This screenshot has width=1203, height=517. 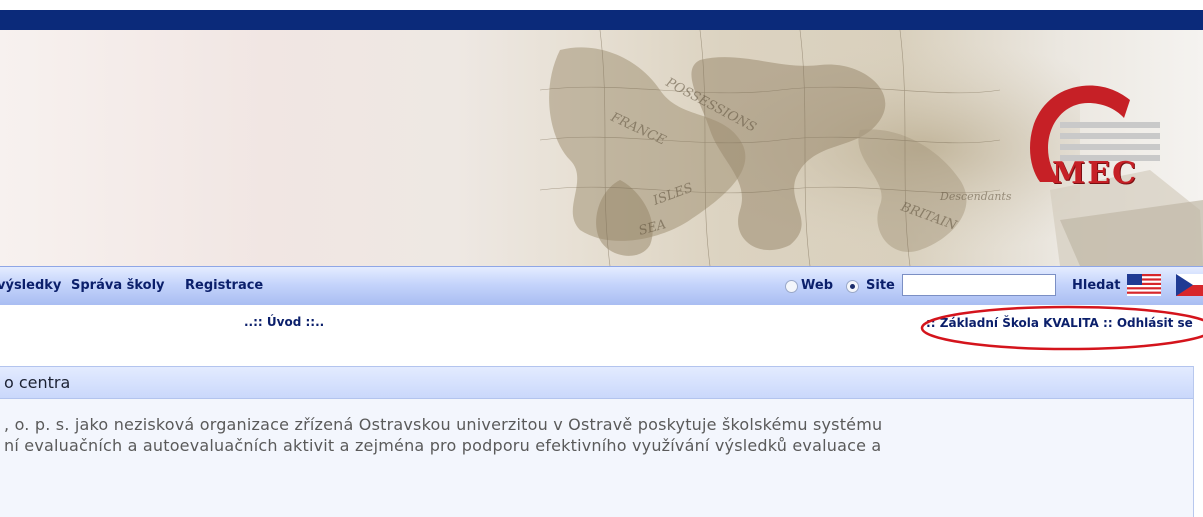 What do you see at coordinates (1144, 285) in the screenshot?
I see `us-flag-icon` at bounding box center [1144, 285].